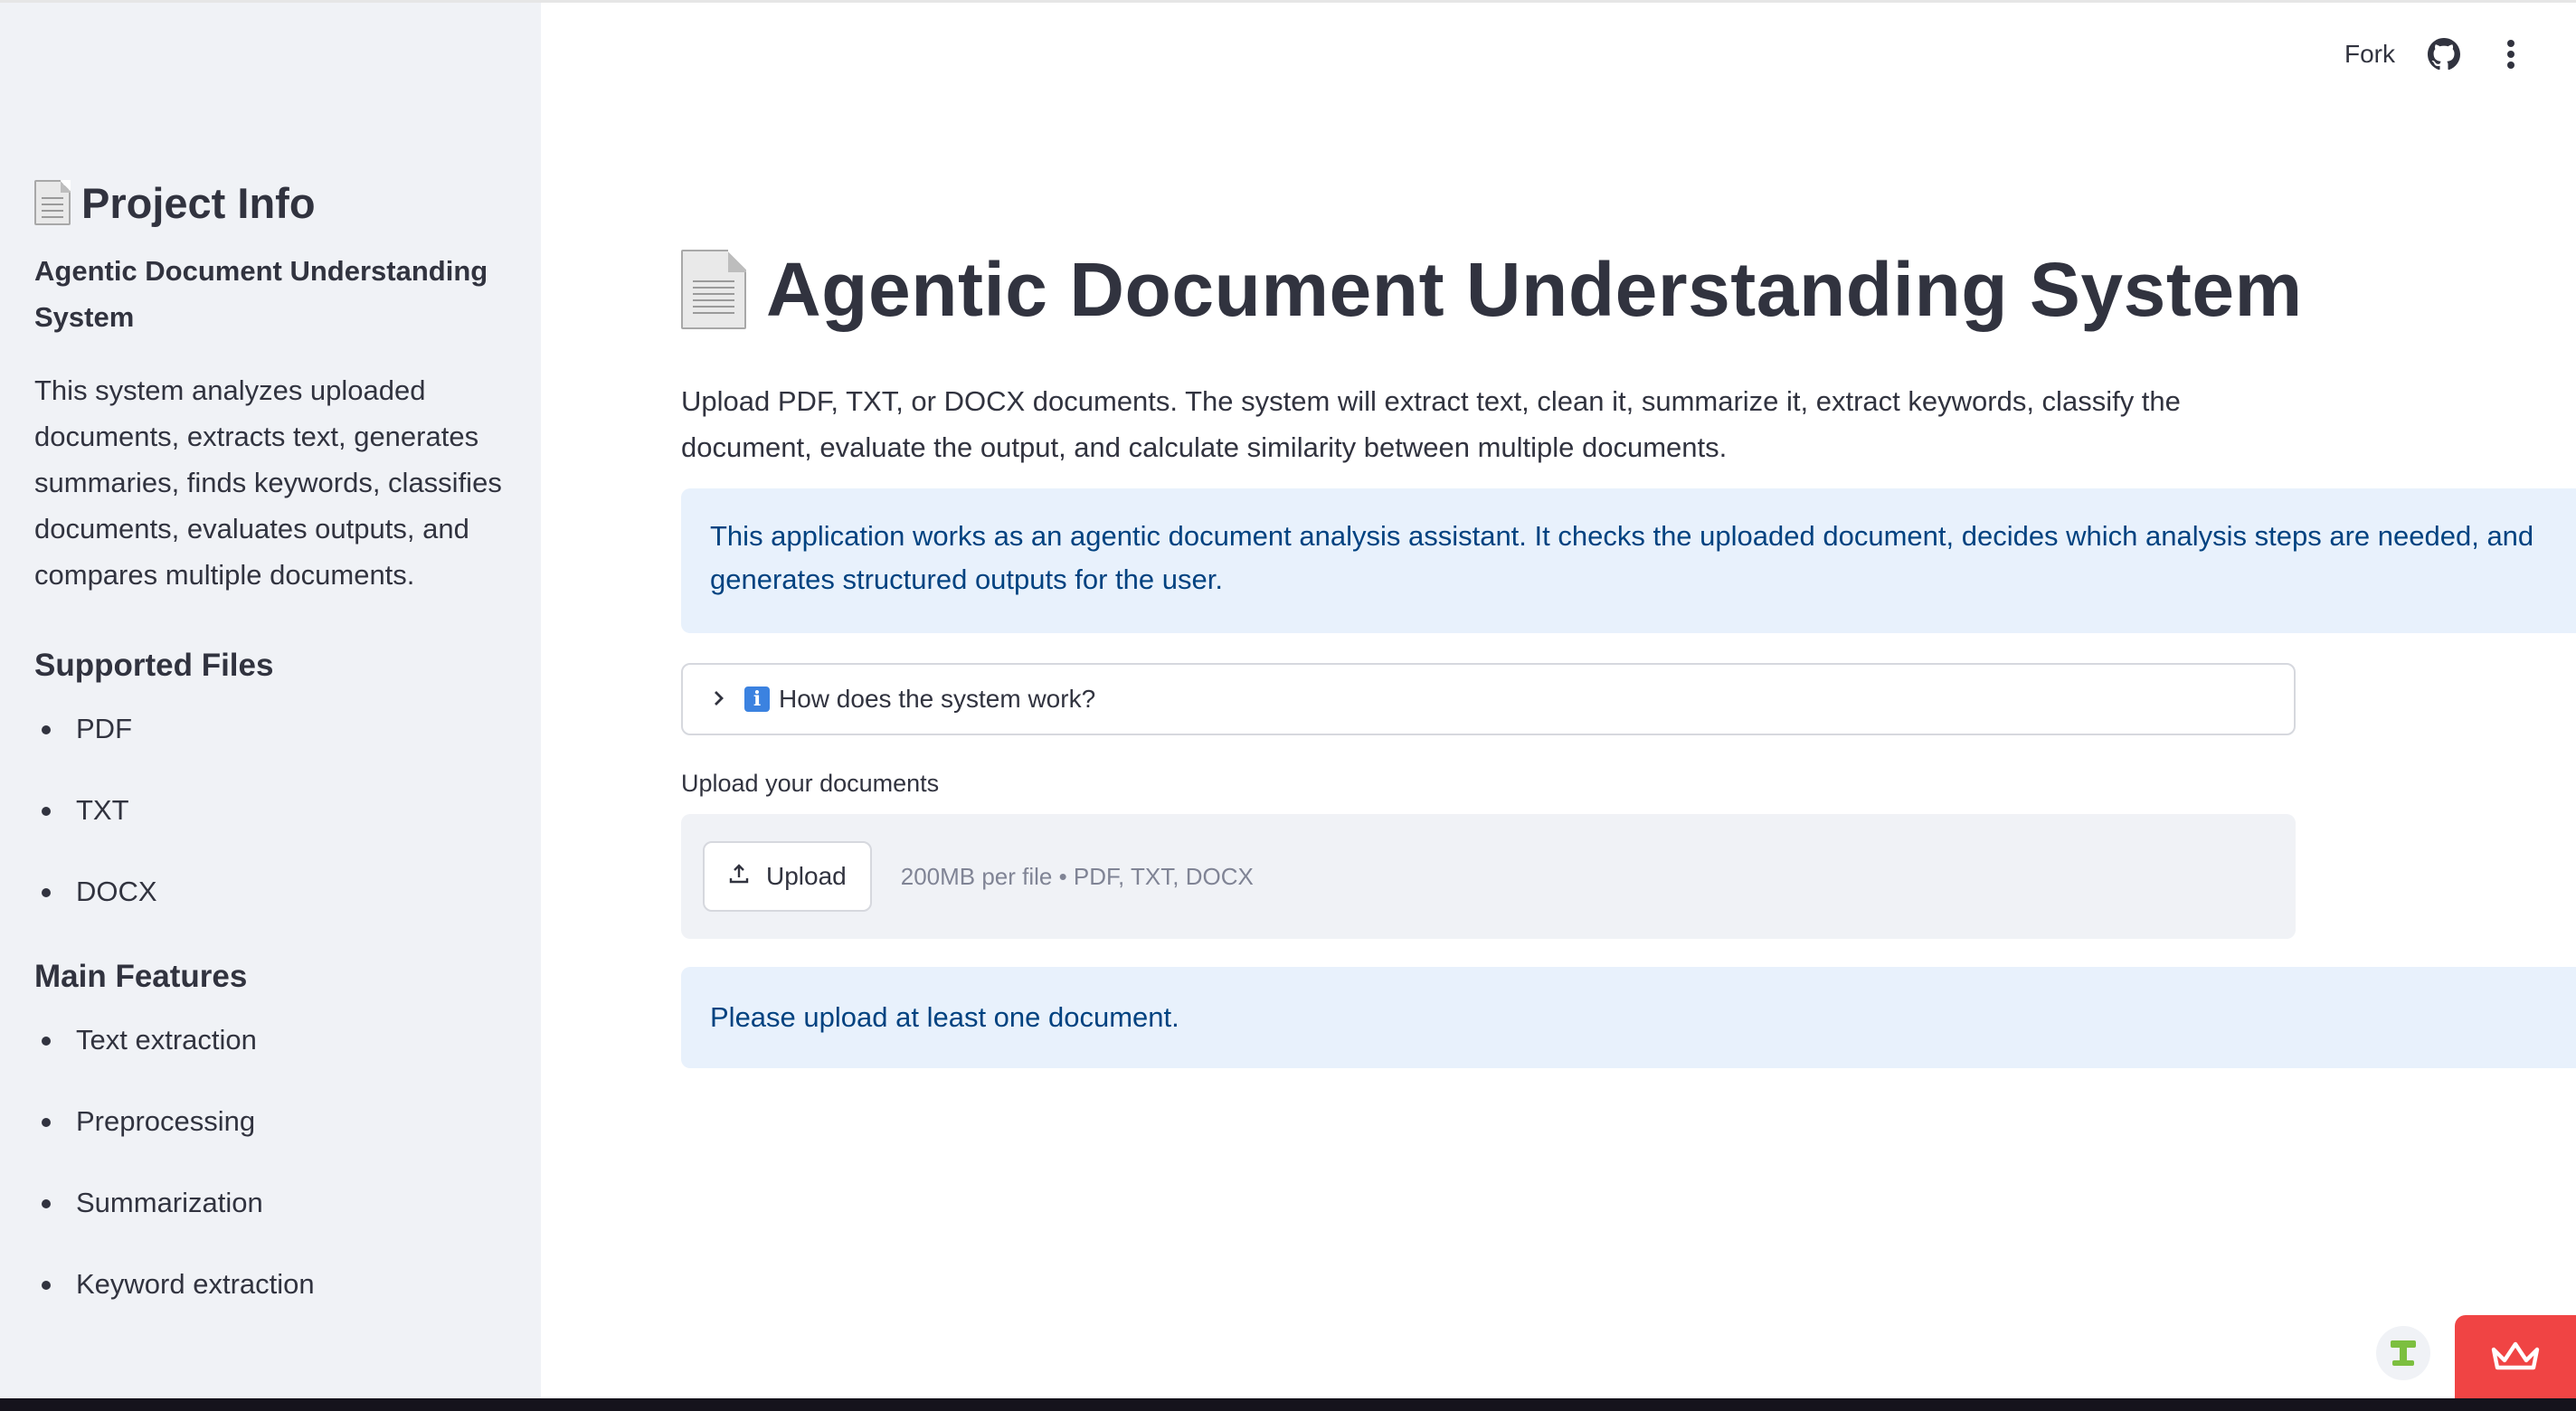 Image resolution: width=2576 pixels, height=1411 pixels. I want to click on list-item: TXT, so click(271, 828).